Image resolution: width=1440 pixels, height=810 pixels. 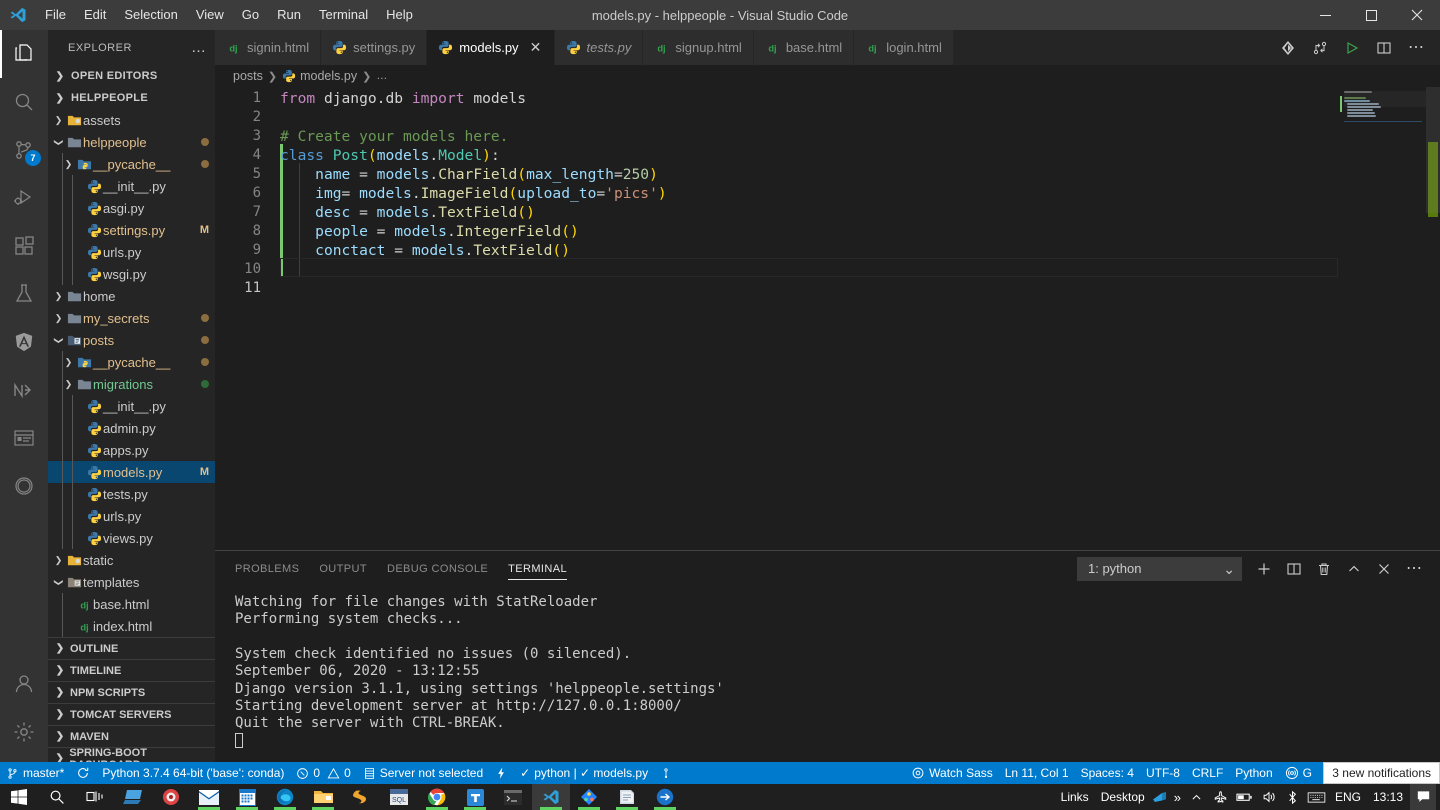 I want to click on editor-tab-signin-html: dj signin.html, so click(x=268, y=47).